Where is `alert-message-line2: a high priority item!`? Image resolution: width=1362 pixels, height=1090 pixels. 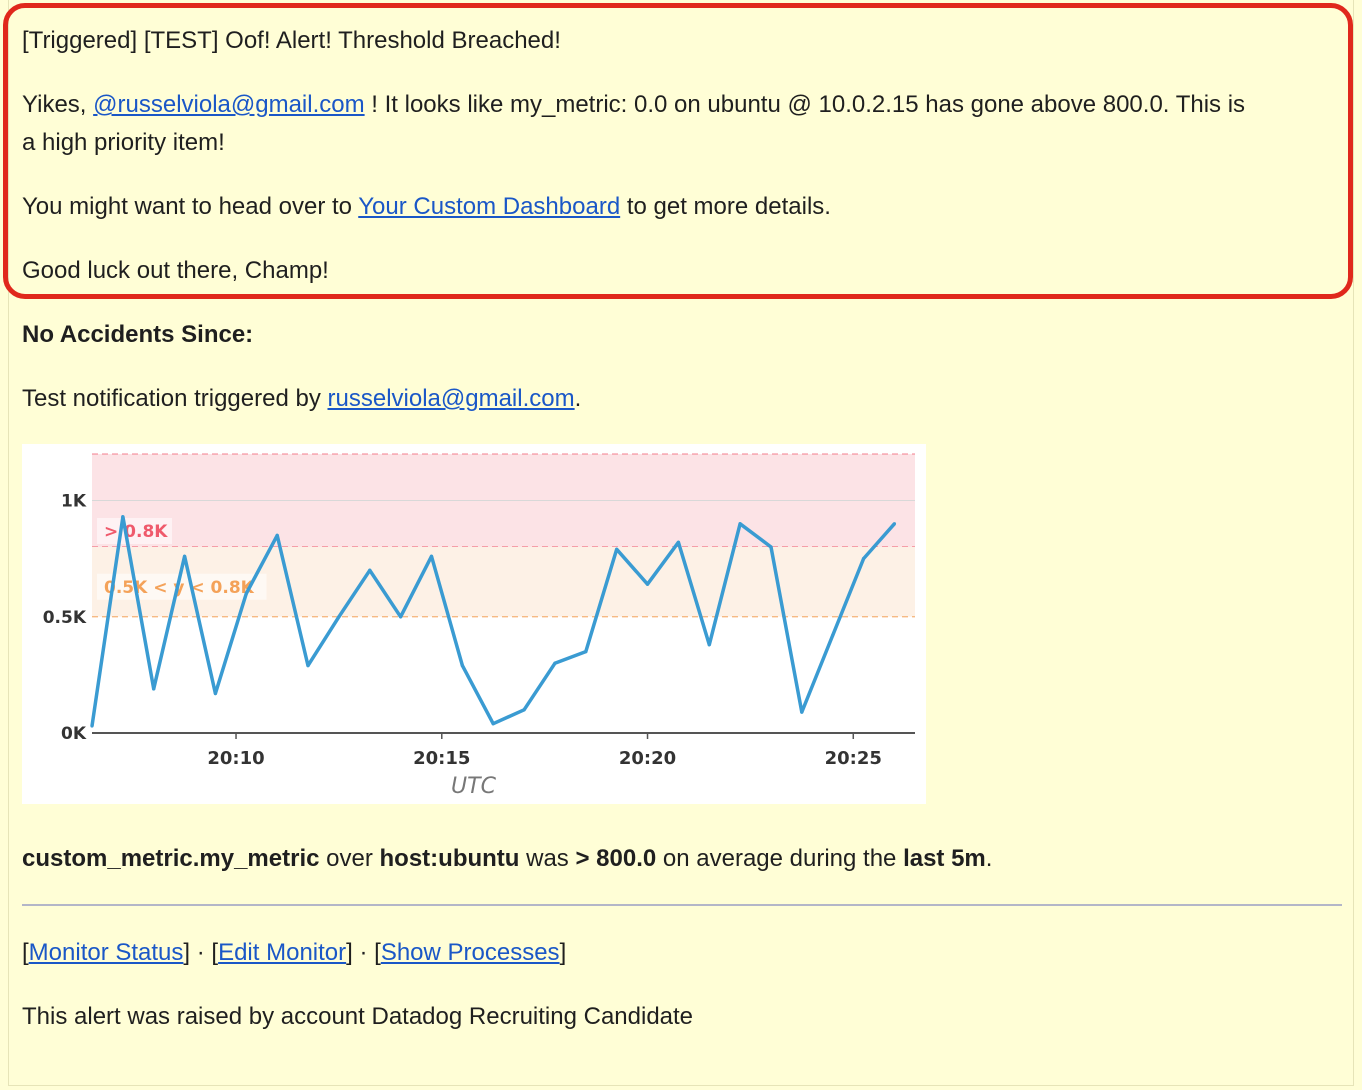
alert-message-line2: a high priority item! is located at coordinates (123, 142).